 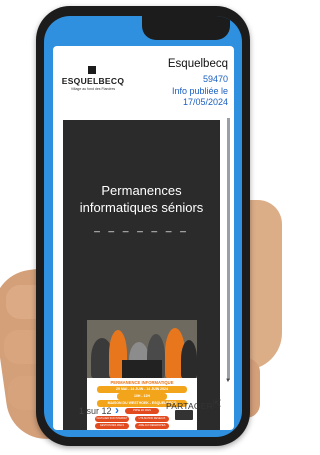 I want to click on share-icon: ⇱, so click(x=217, y=404).